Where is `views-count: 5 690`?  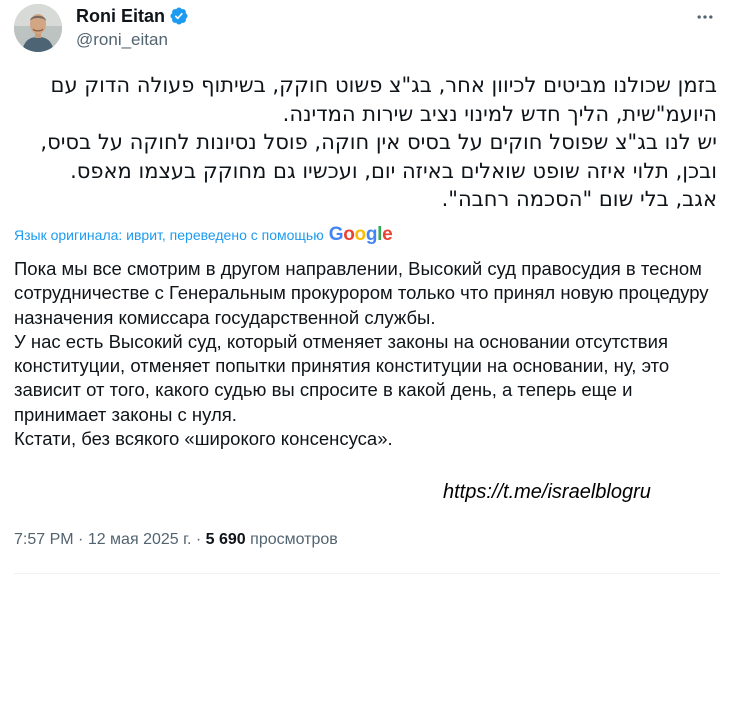 views-count: 5 690 is located at coordinates (225, 539).